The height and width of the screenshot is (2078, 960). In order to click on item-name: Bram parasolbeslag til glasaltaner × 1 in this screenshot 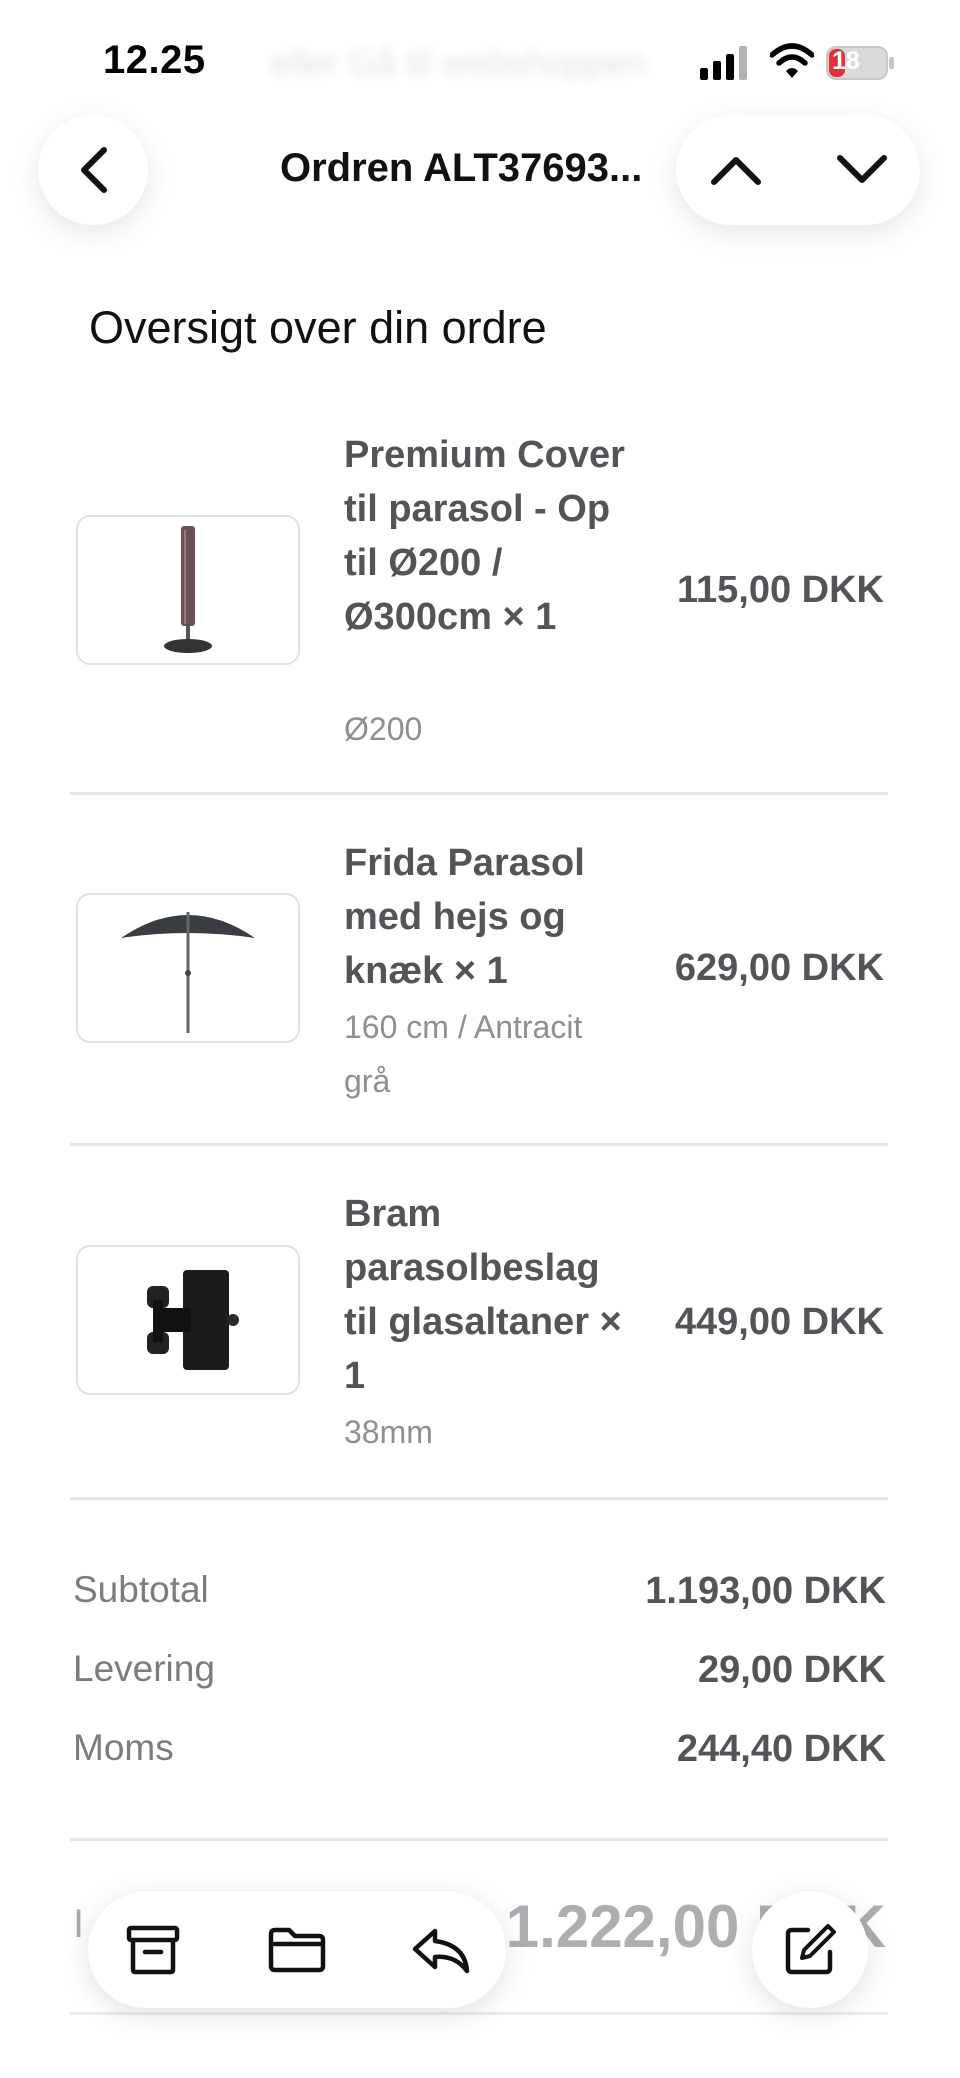, I will do `click(483, 1295)`.